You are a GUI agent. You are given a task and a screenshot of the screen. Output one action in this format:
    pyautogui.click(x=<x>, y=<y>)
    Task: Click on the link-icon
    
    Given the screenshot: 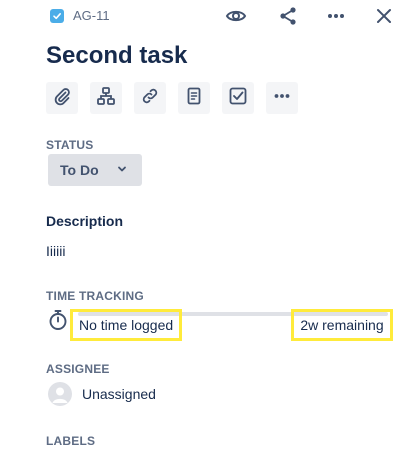 What is the action you would take?
    pyautogui.click(x=150, y=98)
    